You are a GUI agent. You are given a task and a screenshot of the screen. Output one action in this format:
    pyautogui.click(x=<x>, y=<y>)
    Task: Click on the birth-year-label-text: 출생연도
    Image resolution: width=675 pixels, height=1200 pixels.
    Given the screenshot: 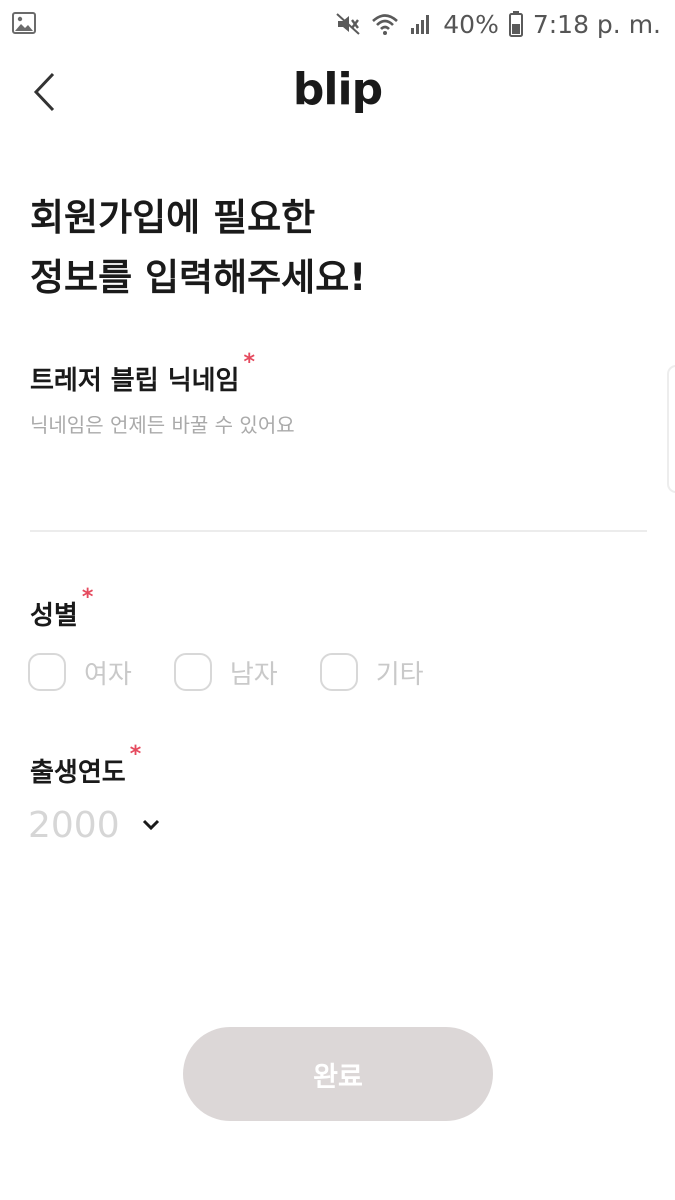 What is the action you would take?
    pyautogui.click(x=78, y=773)
    